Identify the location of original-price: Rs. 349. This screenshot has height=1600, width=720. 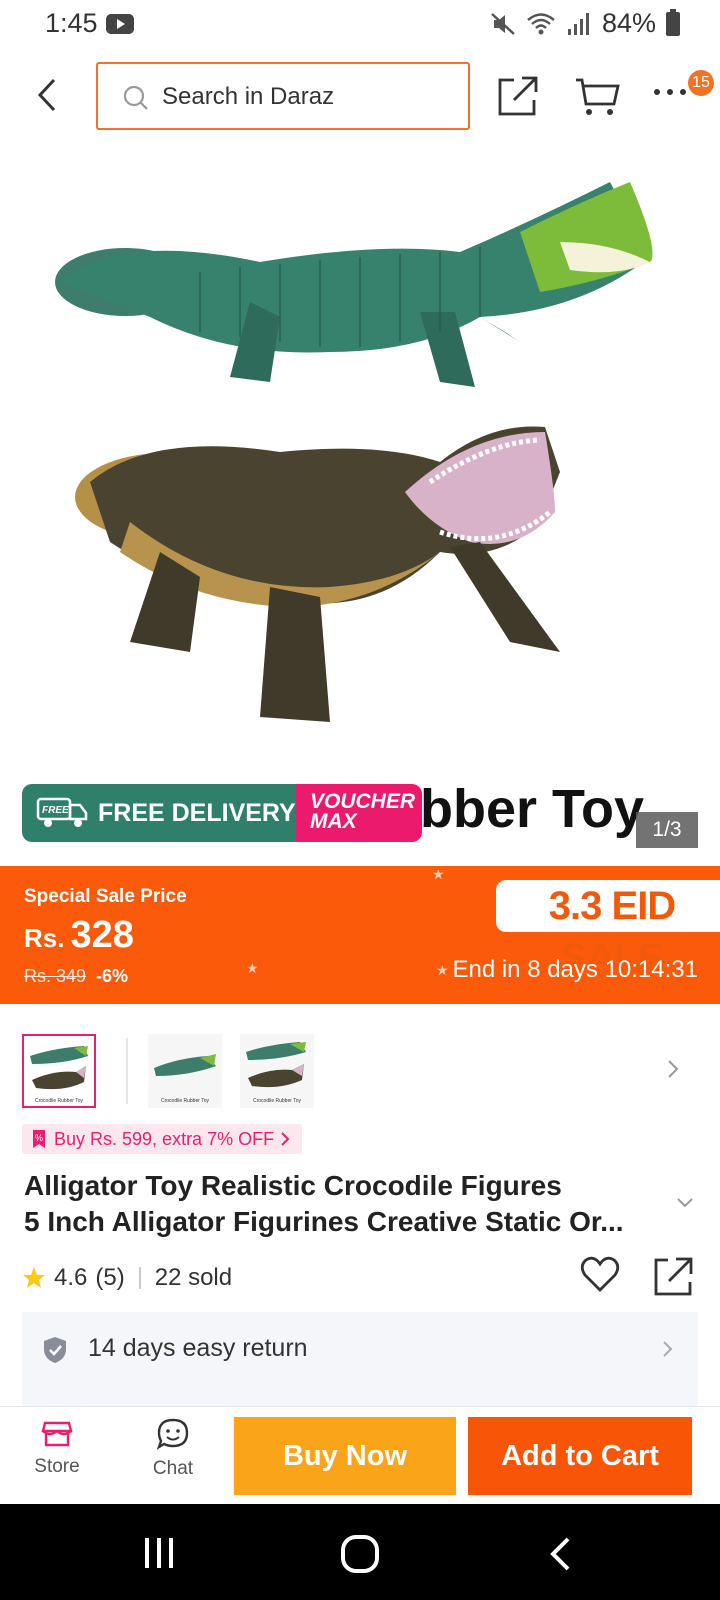
(55, 976).